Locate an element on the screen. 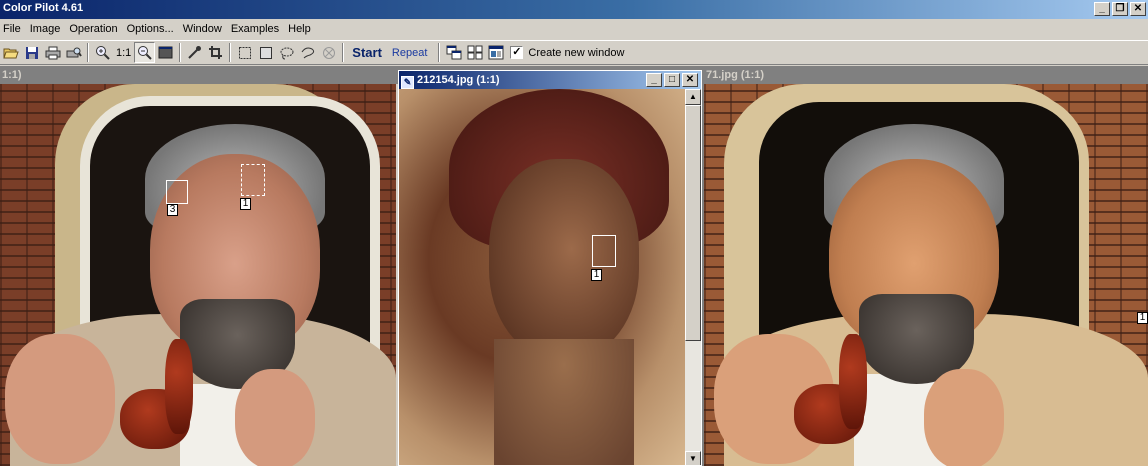  menu-help: Help is located at coordinates (300, 29).